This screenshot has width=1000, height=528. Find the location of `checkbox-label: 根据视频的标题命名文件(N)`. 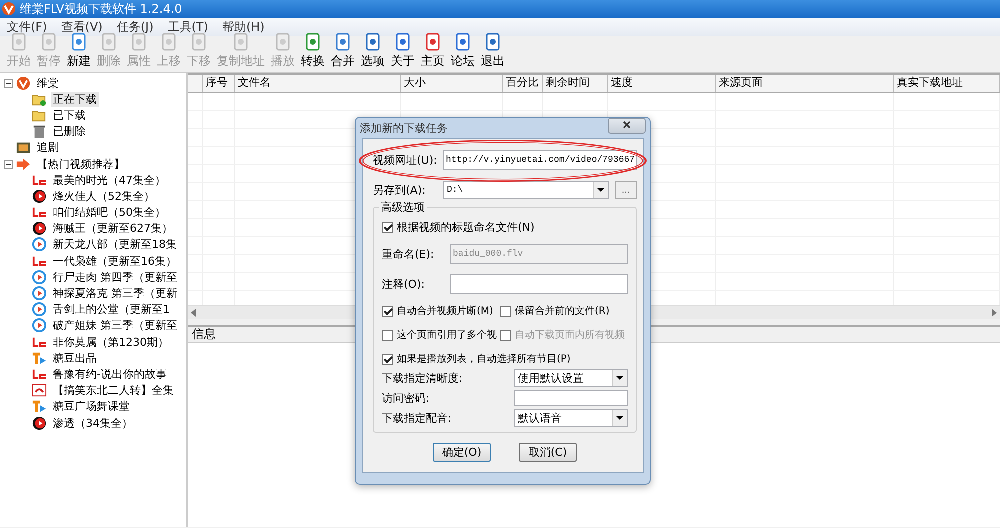

checkbox-label: 根据视频的标题命名文件(N) is located at coordinates (466, 227).